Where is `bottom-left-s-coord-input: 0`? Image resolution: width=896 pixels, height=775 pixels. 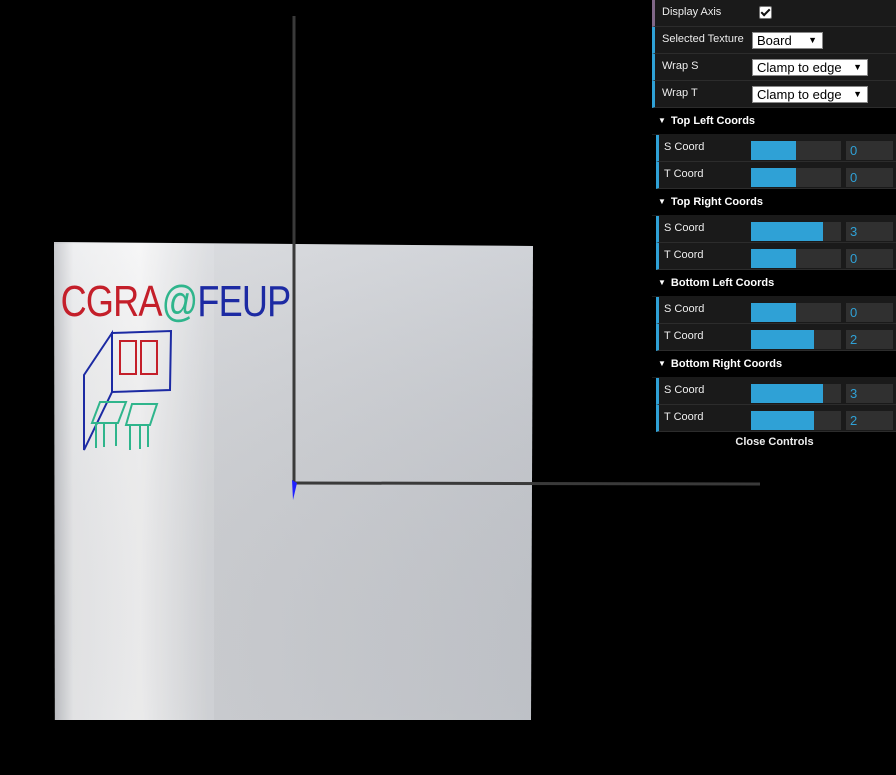 bottom-left-s-coord-input: 0 is located at coordinates (869, 312).